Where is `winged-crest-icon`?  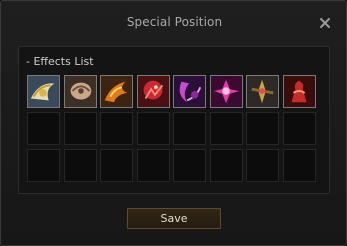
winged-crest-icon is located at coordinates (43, 91).